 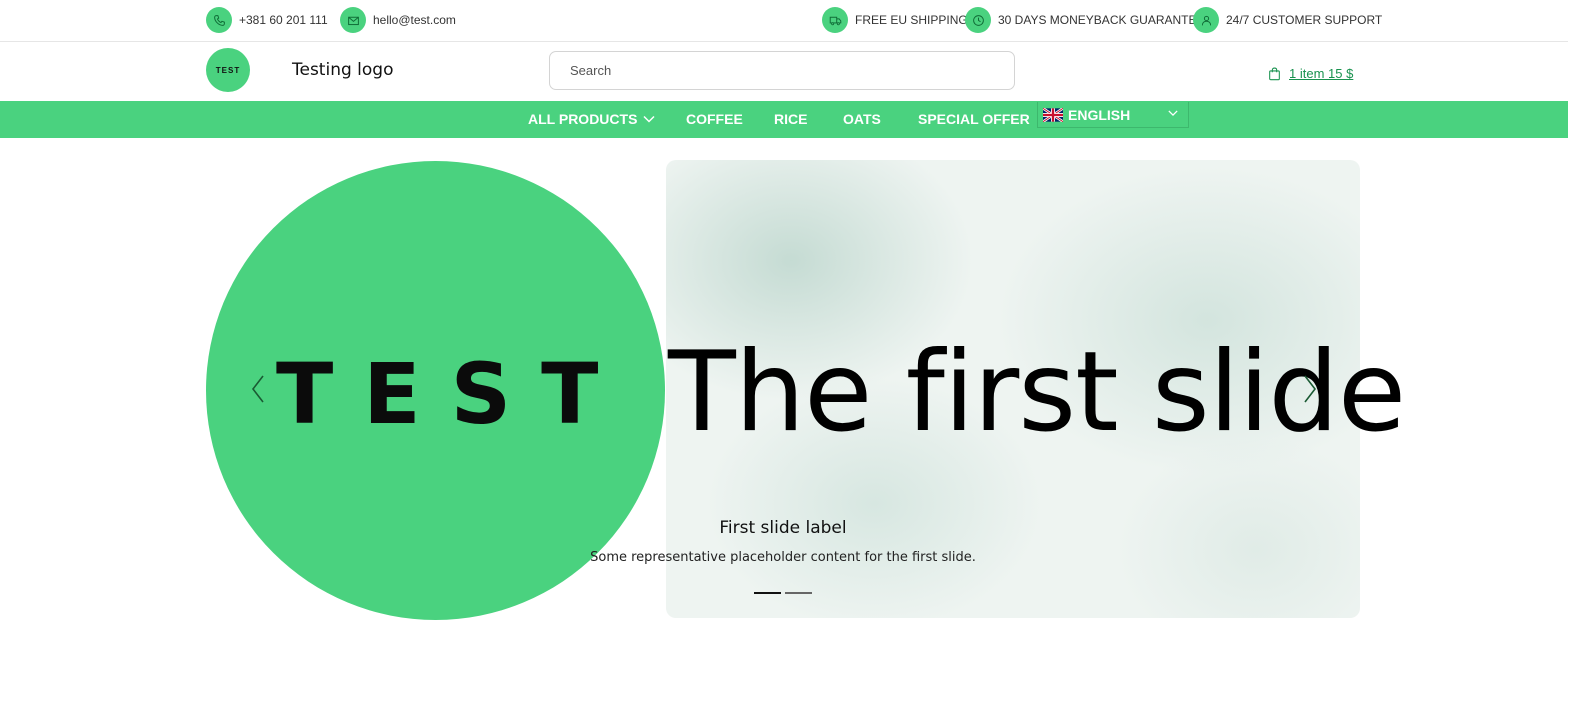 I want to click on language-selector: ENGLISH, so click(x=1113, y=115).